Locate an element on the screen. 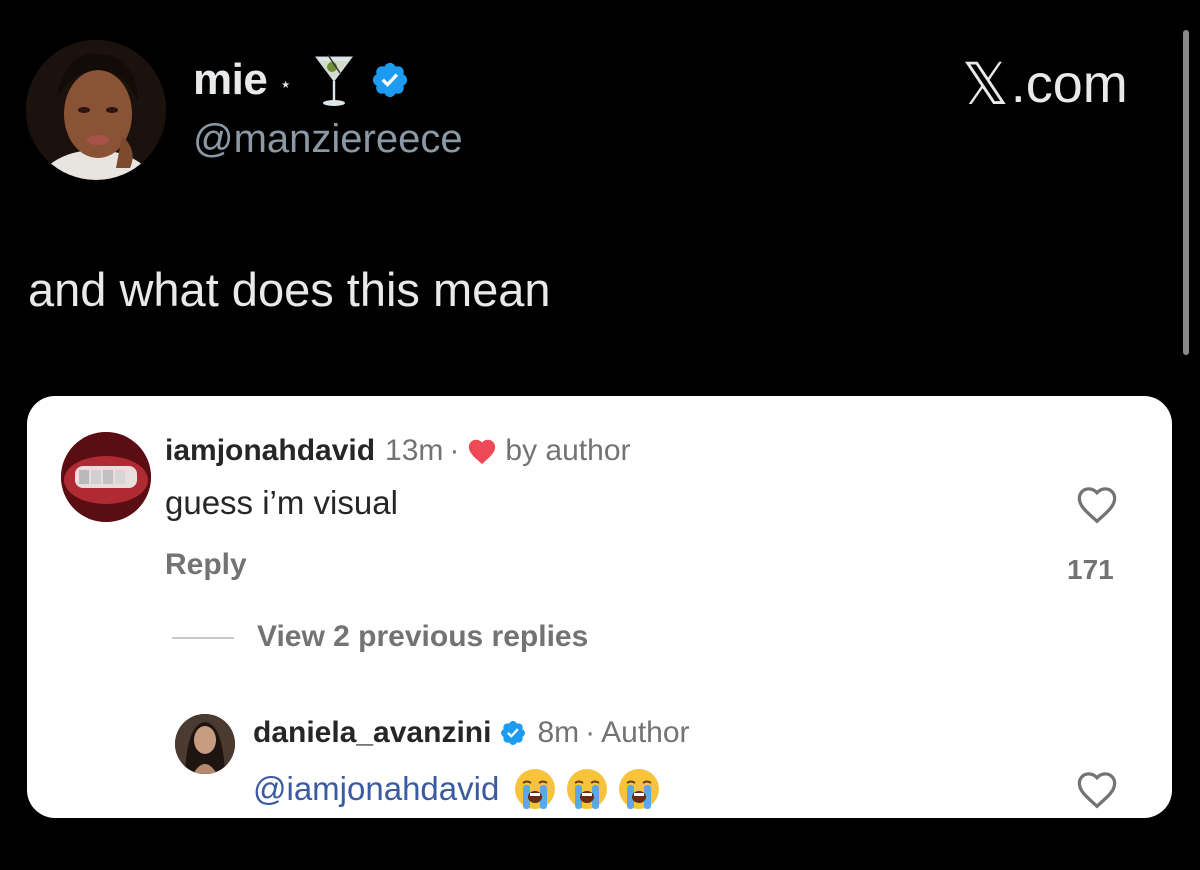  like-count: 171 is located at coordinates (1090, 569).